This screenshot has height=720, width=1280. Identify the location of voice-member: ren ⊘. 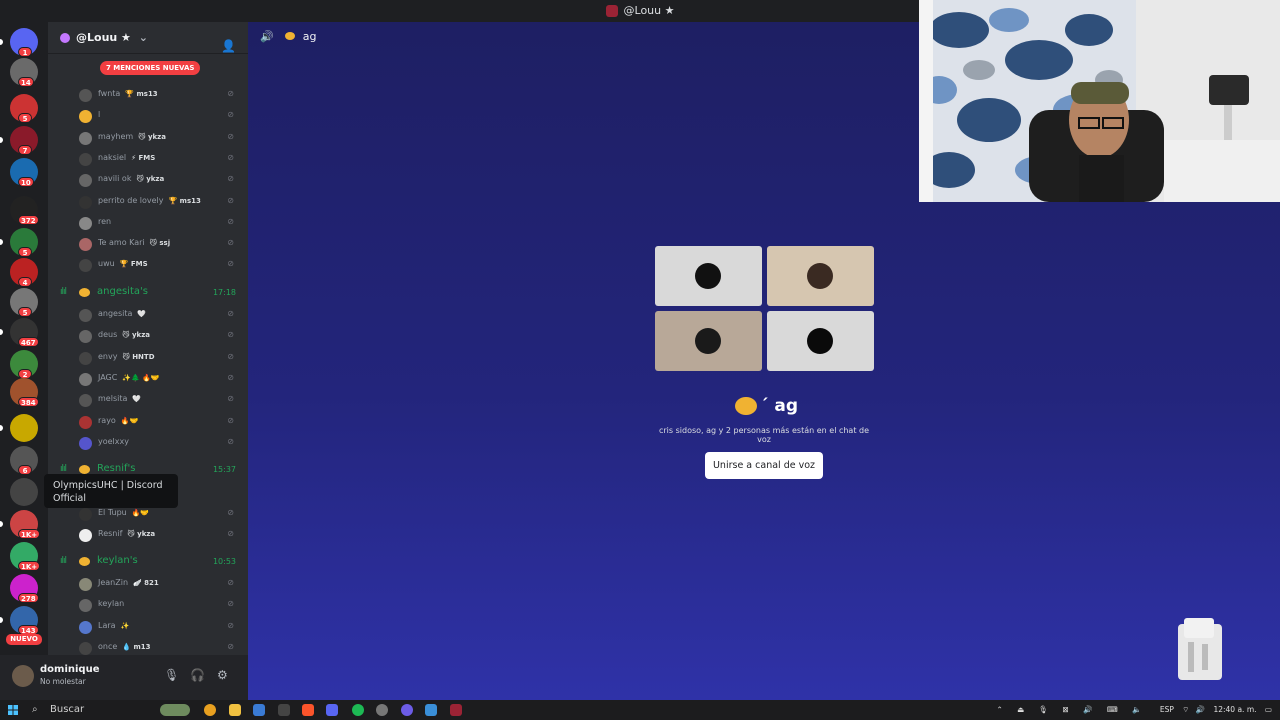
(148, 223).